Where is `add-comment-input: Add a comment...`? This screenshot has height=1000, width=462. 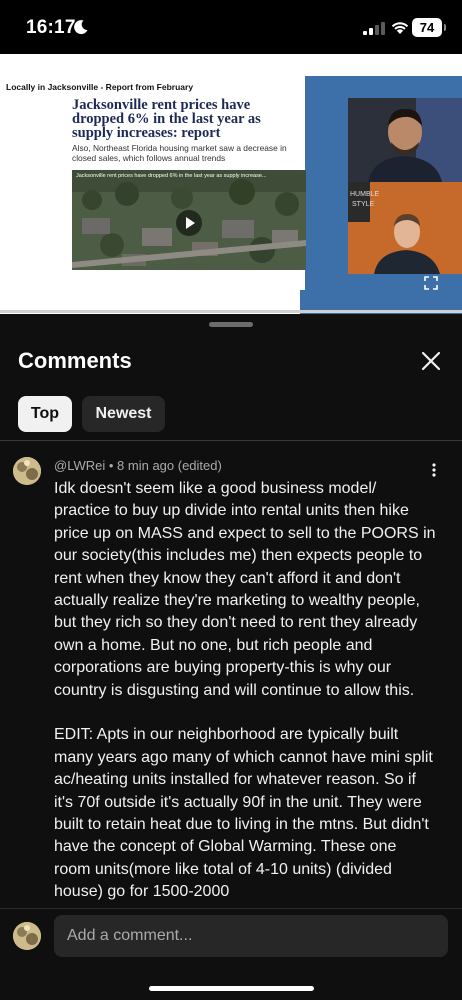 add-comment-input: Add a comment... is located at coordinates (251, 936).